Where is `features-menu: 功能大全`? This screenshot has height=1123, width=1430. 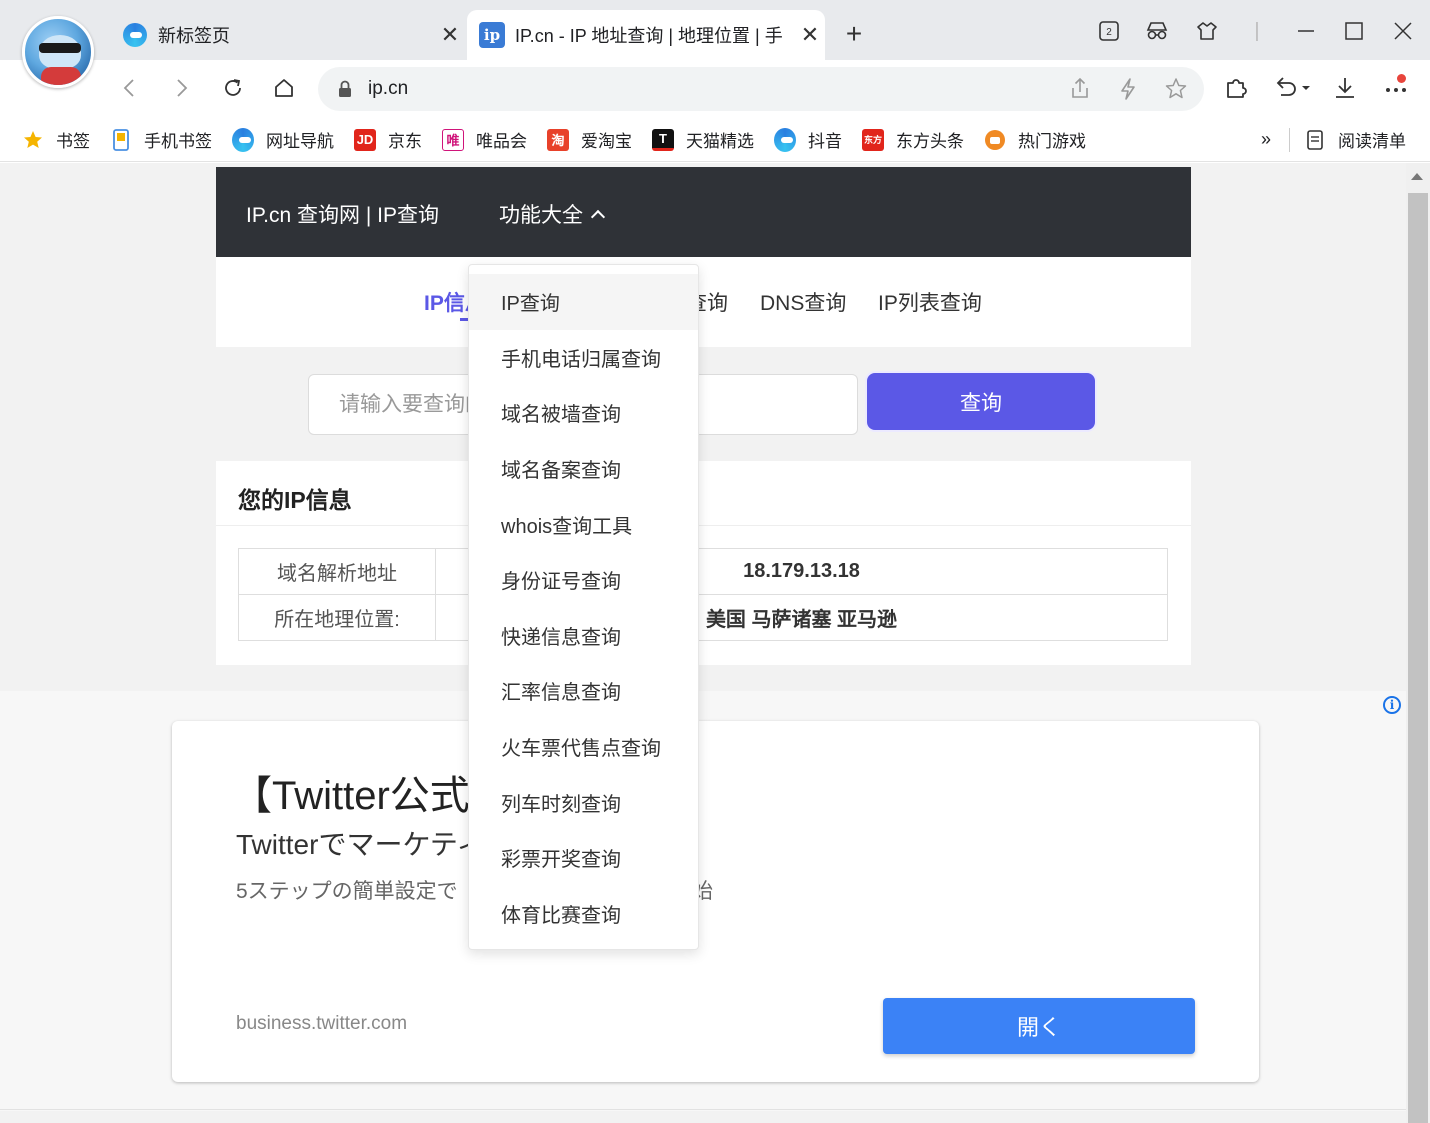 features-menu: 功能大全 is located at coordinates (552, 214).